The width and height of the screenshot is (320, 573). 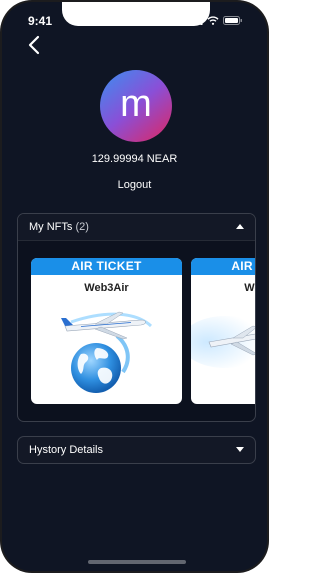 I want to click on my-nfts-title: My NFTs (2), so click(x=59, y=227).